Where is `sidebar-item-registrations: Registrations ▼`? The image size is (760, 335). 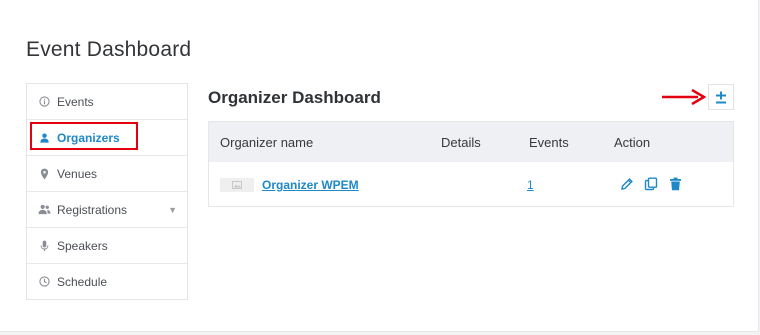 sidebar-item-registrations: Registrations ▼ is located at coordinates (107, 210).